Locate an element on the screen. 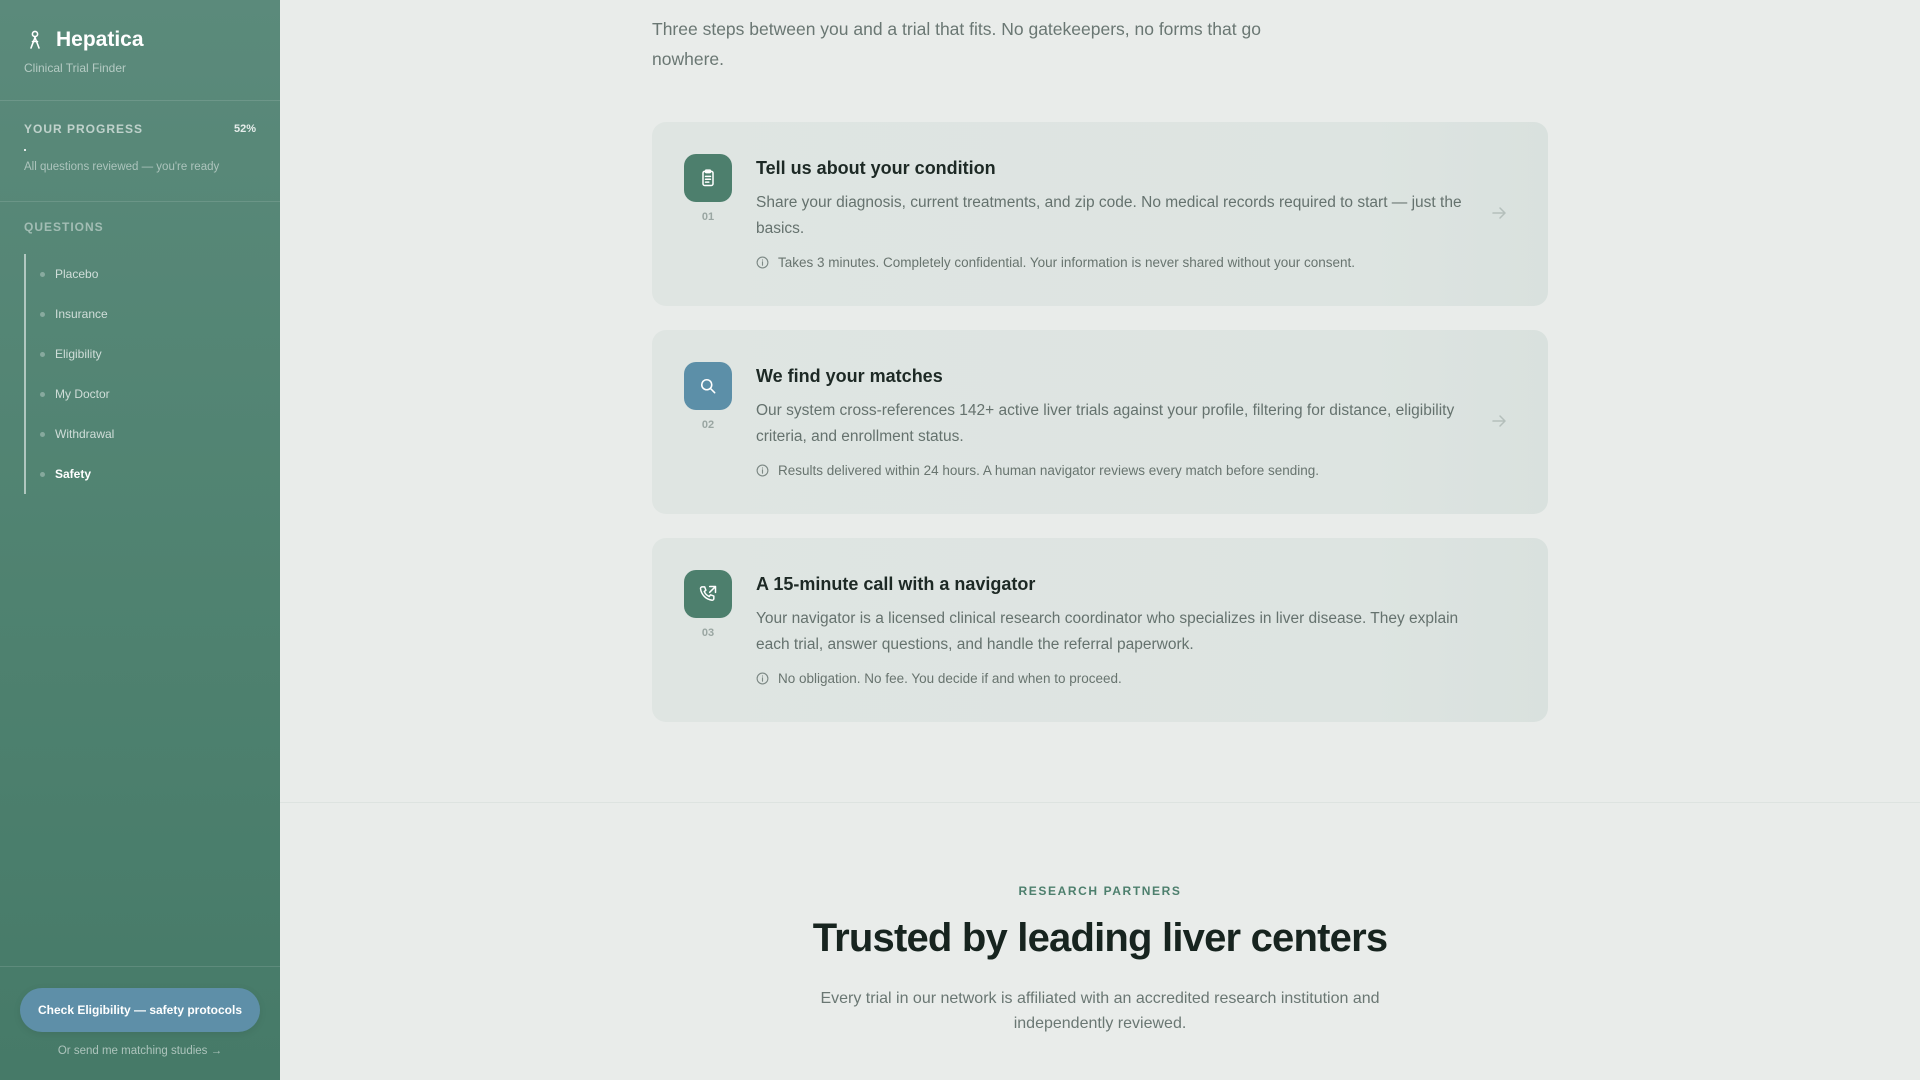 This screenshot has width=1920, height=1080. sidebar-item-label: Withdrawal is located at coordinates (85, 434).